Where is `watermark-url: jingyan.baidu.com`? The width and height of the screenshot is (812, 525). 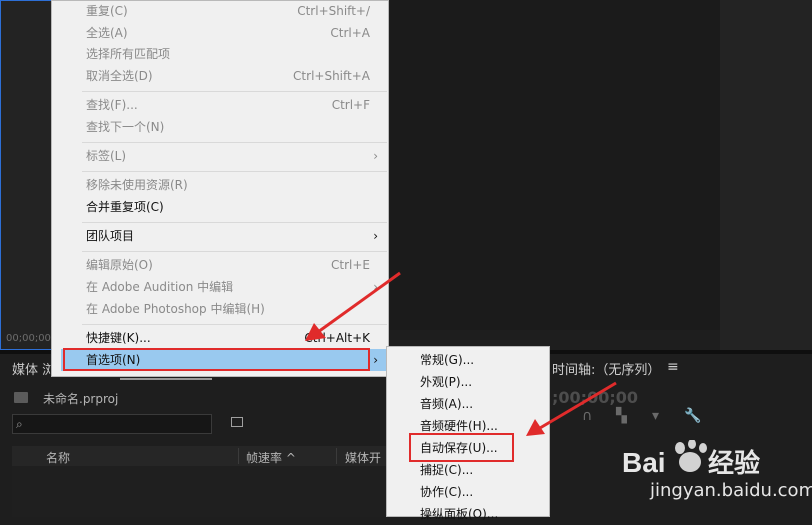
watermark-url: jingyan.baidu.com is located at coordinates (731, 490).